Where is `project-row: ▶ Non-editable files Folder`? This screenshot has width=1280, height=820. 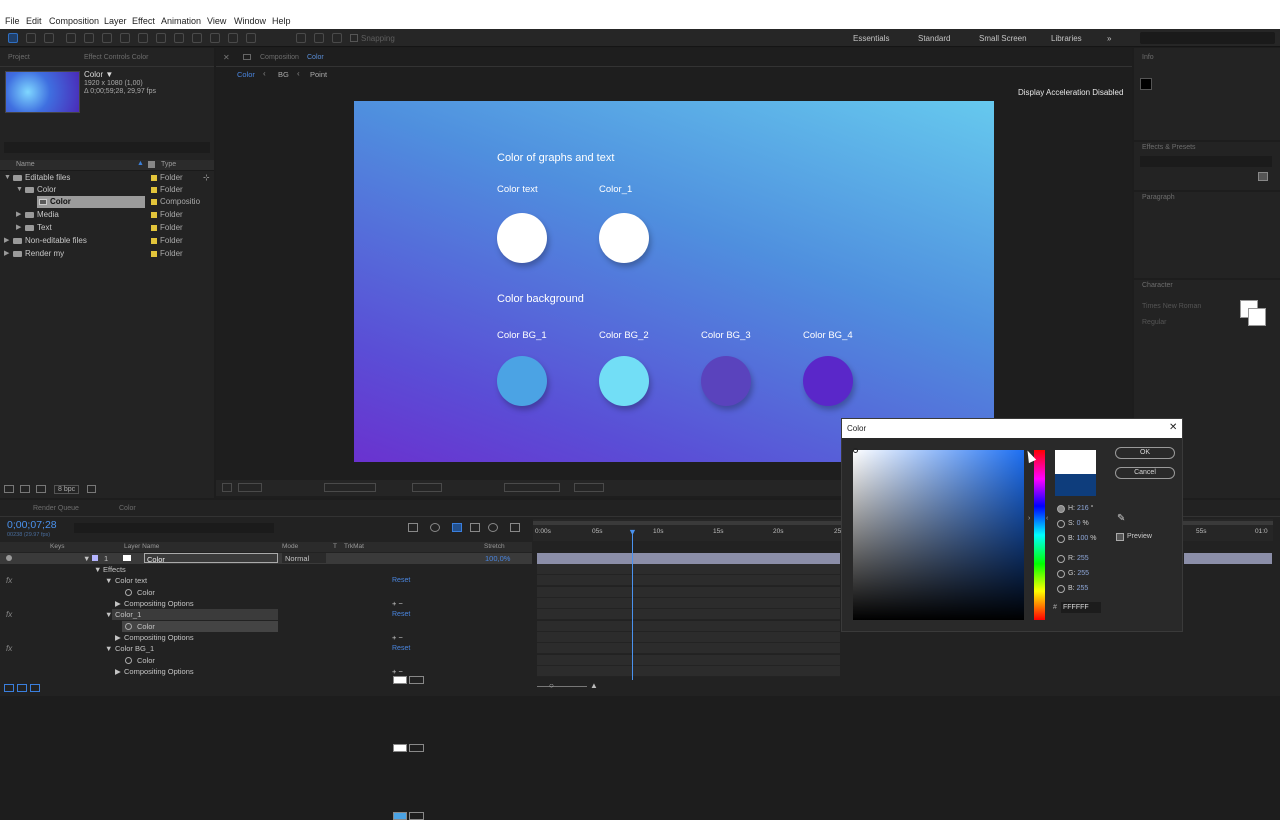
project-row: ▶ Non-editable files Folder is located at coordinates (106, 241).